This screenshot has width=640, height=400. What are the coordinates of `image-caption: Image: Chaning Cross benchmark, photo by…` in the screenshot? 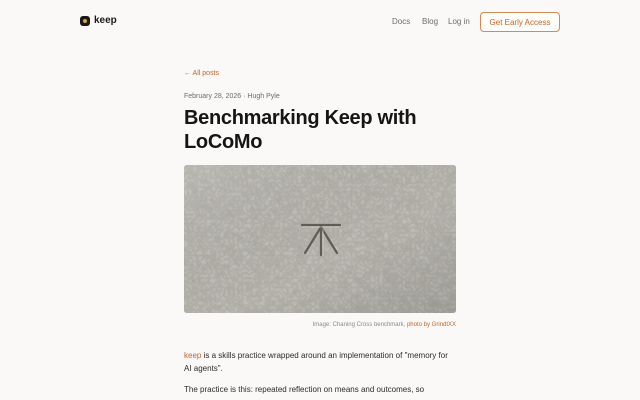 It's located at (320, 325).